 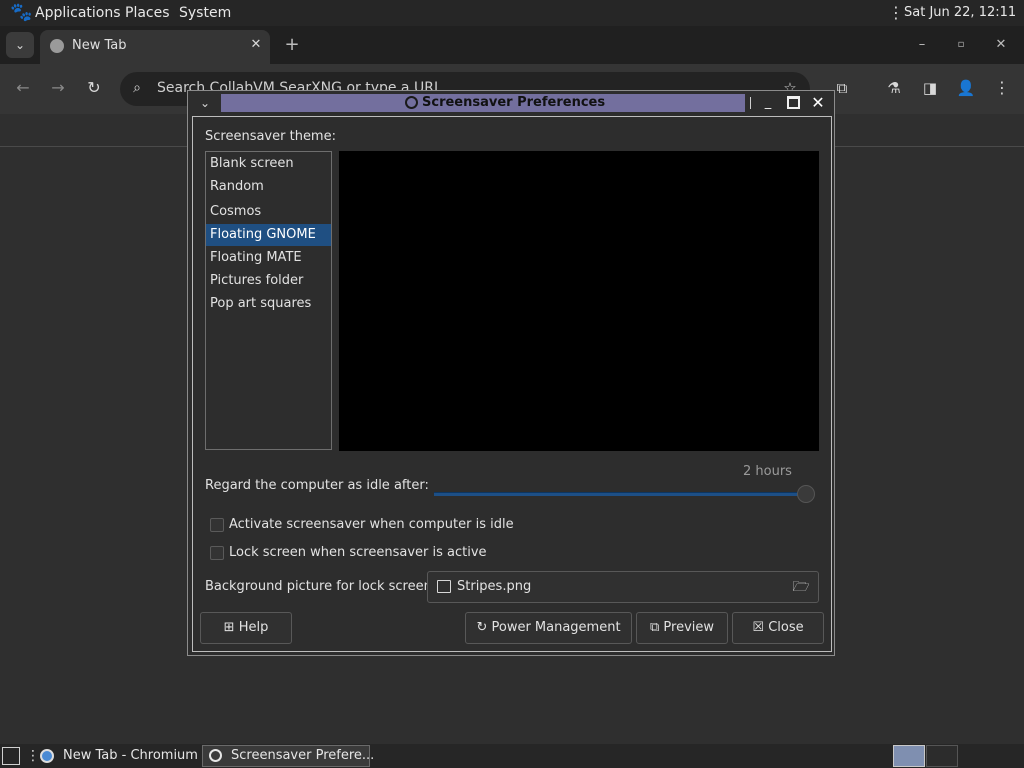 What do you see at coordinates (33, 756) in the screenshot?
I see `panel-handle-icon: ⋮` at bounding box center [33, 756].